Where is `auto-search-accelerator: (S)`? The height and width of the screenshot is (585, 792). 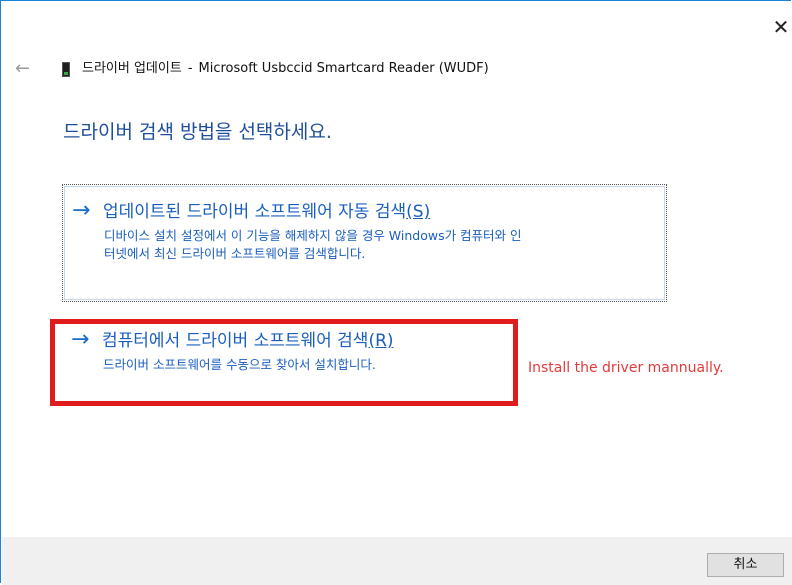 auto-search-accelerator: (S) is located at coordinates (418, 212).